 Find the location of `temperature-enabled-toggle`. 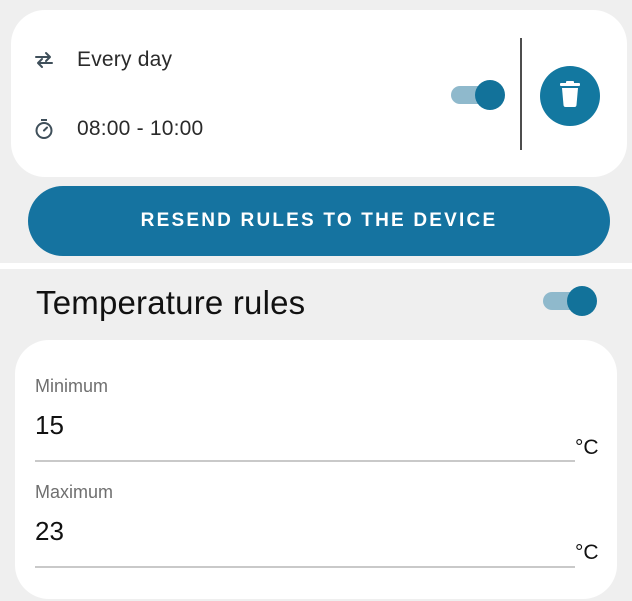

temperature-enabled-toggle is located at coordinates (570, 300).